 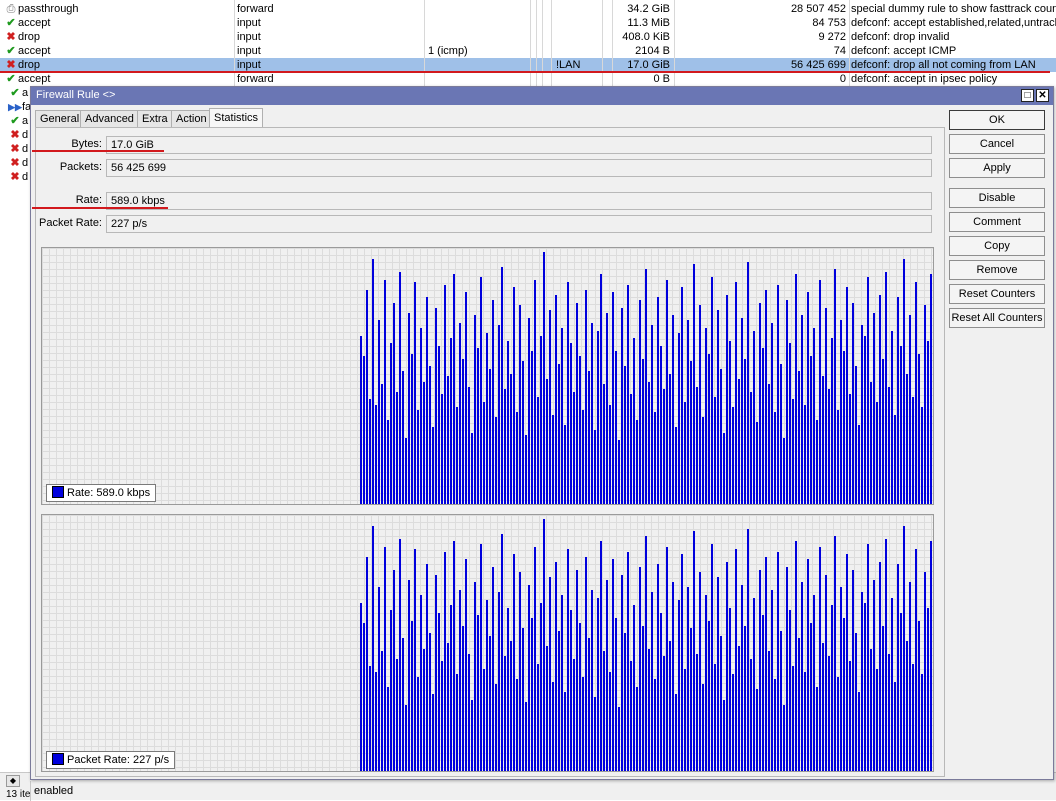 I want to click on rule-action-label: drop, so click(x=29, y=37).